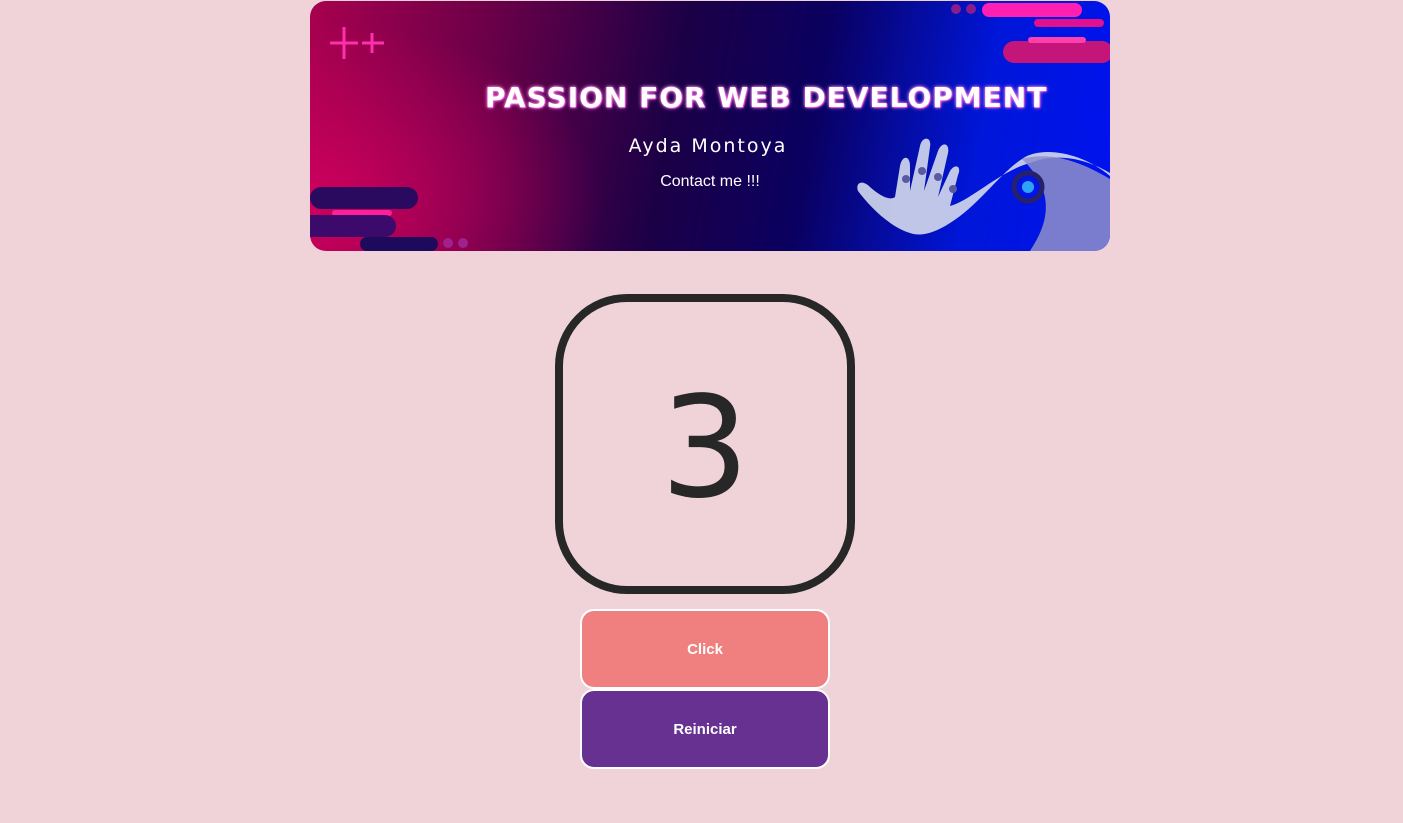 Image resolution: width=1403 pixels, height=823 pixels. Describe the element at coordinates (705, 729) in the screenshot. I see `reset-button: Reiniciar` at that location.